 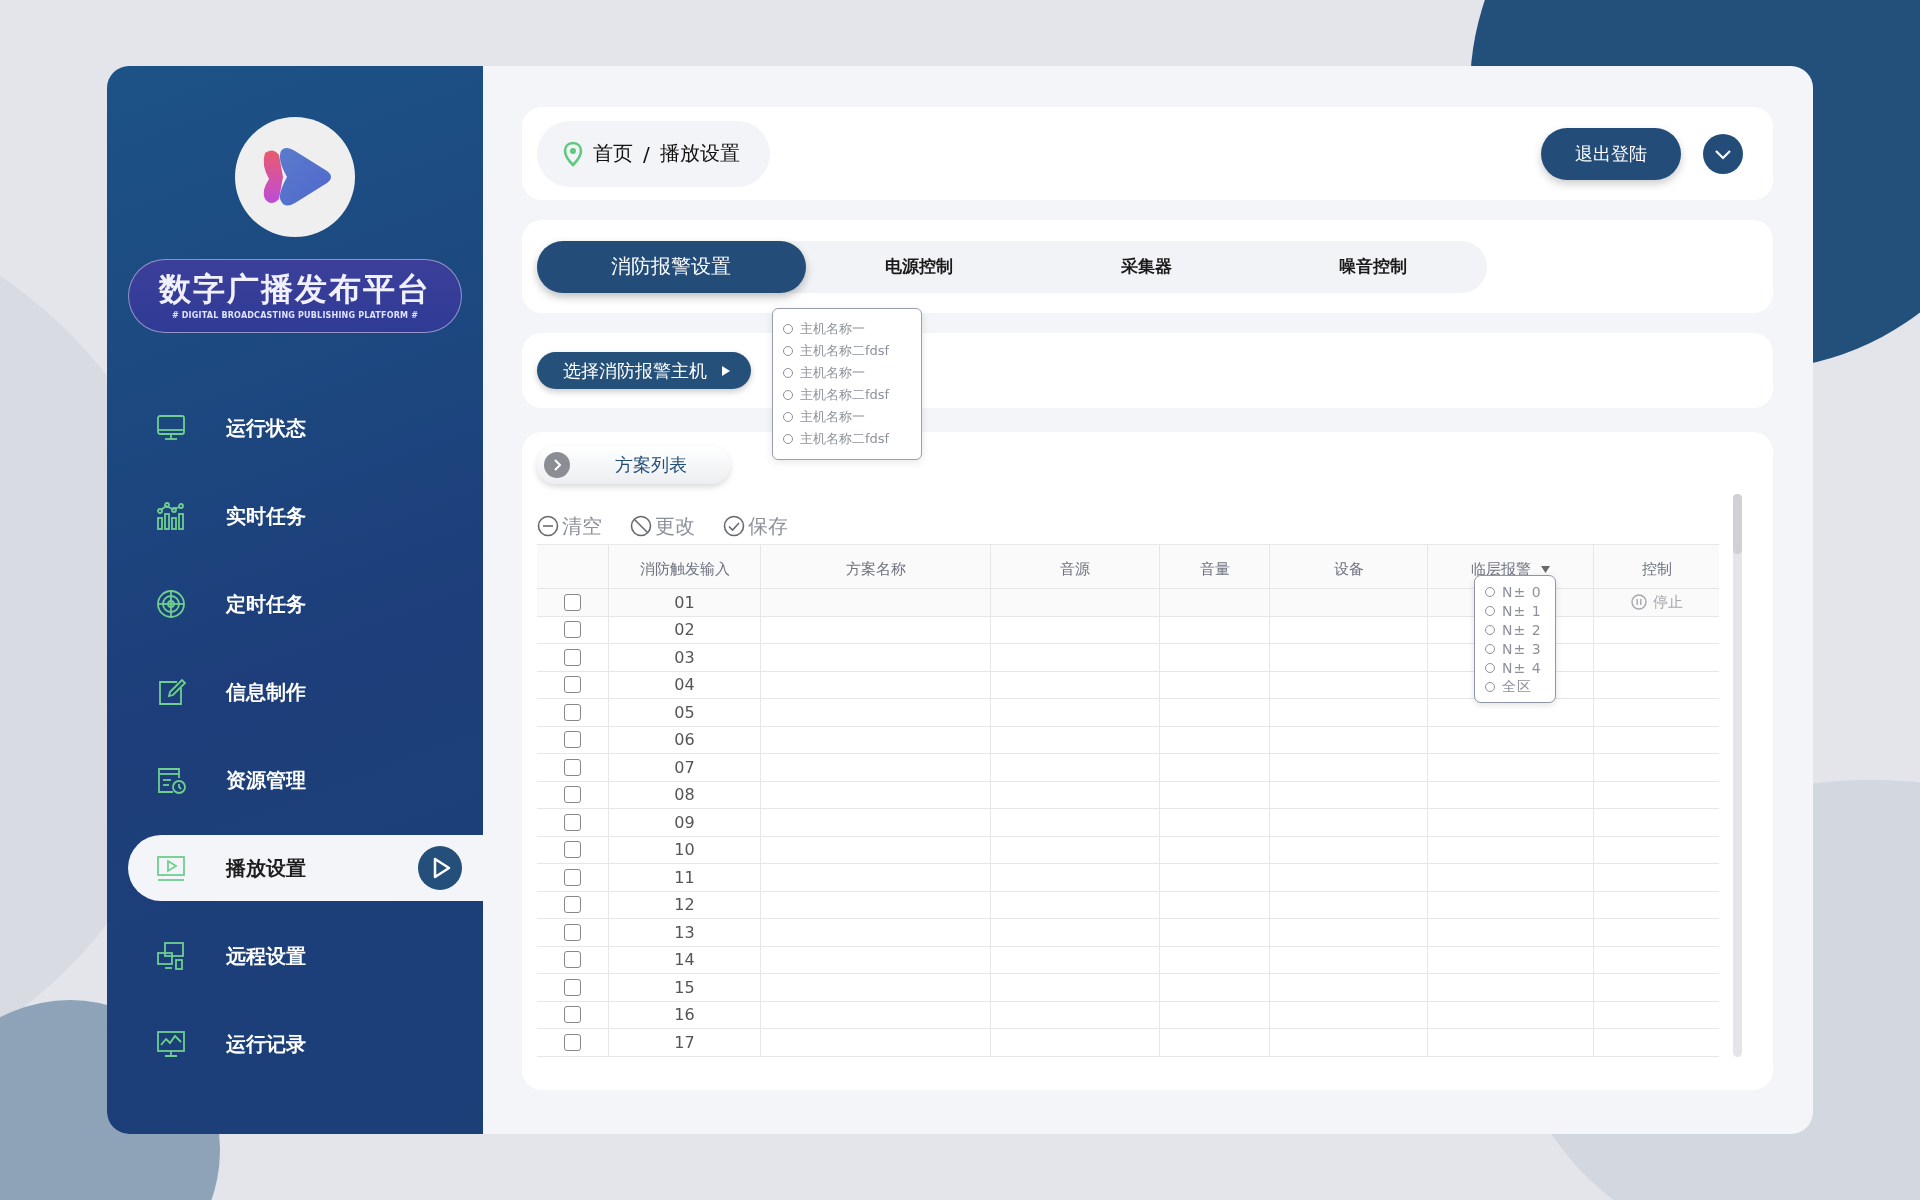 What do you see at coordinates (613, 153) in the screenshot?
I see `breadcrumb-link: 首页` at bounding box center [613, 153].